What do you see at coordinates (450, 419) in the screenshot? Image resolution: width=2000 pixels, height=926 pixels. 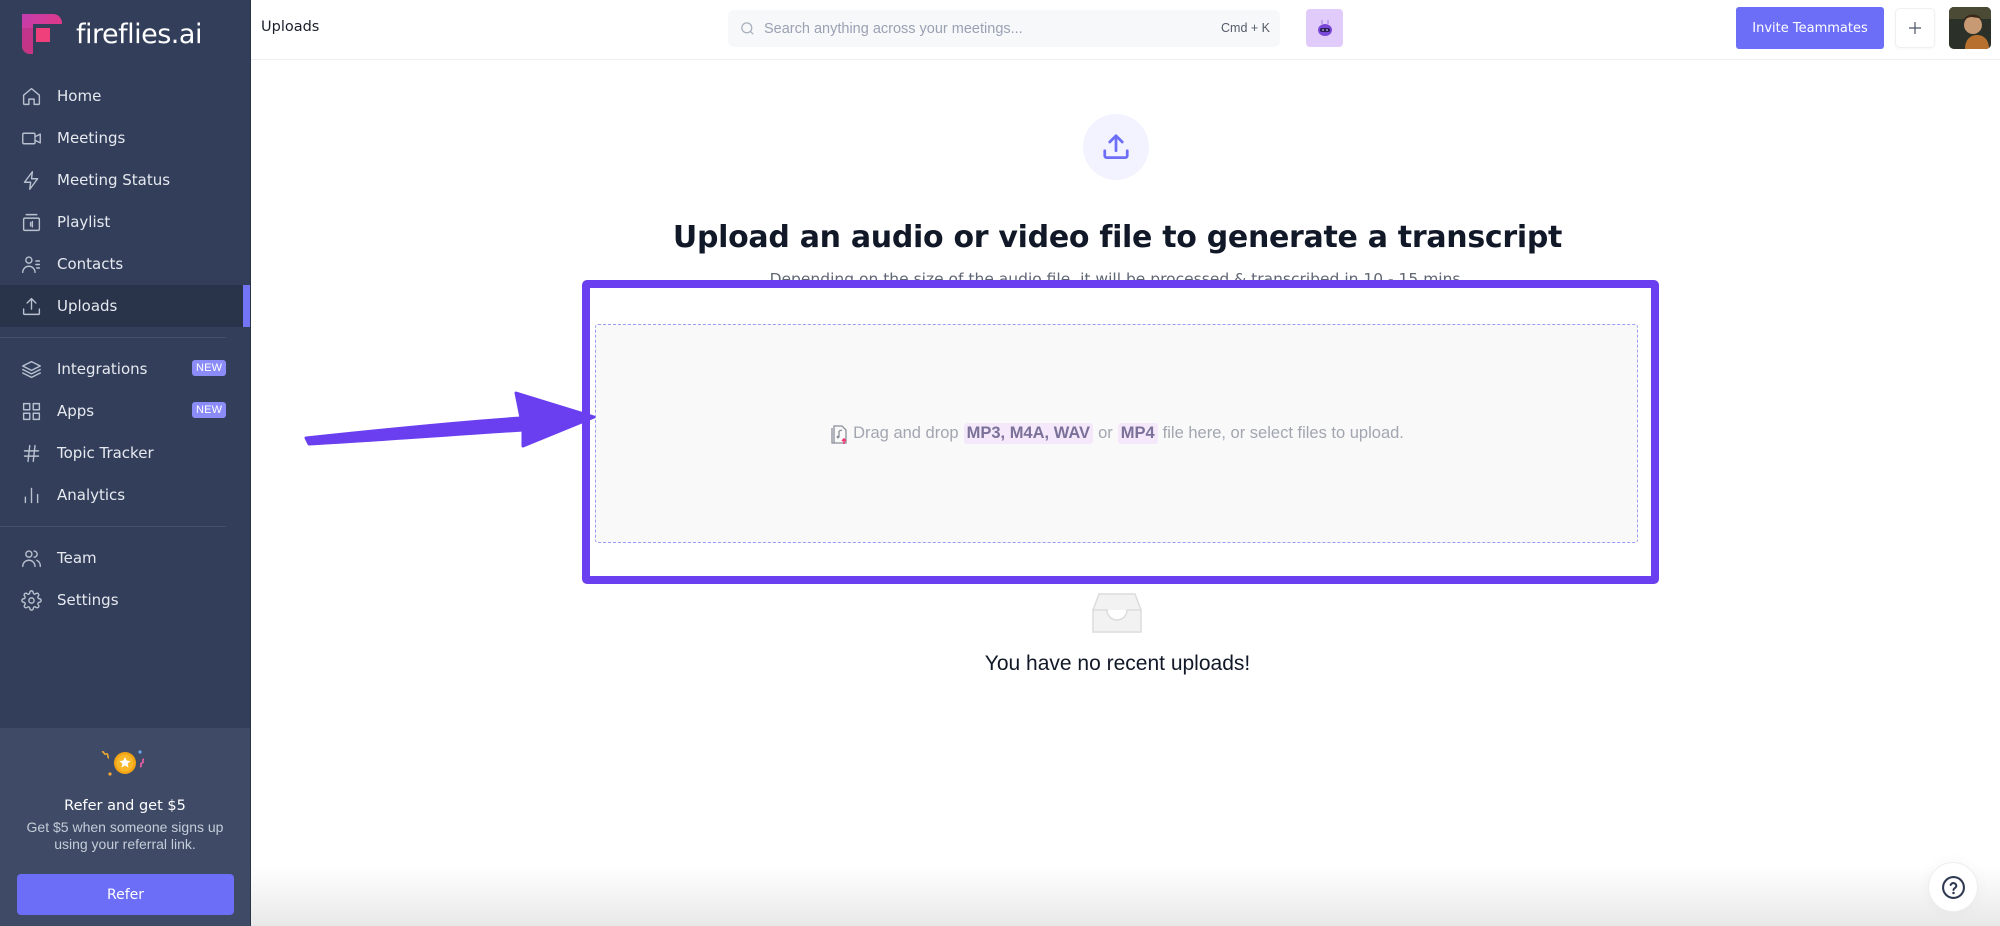 I see `annotation-arrow` at bounding box center [450, 419].